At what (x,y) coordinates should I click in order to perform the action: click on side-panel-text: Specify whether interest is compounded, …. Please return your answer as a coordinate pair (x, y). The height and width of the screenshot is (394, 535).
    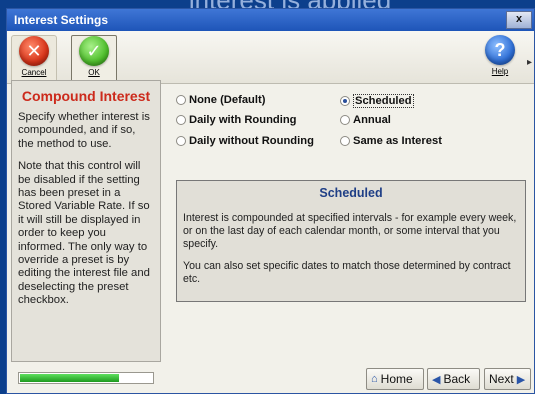
    Looking at the image, I should click on (86, 209).